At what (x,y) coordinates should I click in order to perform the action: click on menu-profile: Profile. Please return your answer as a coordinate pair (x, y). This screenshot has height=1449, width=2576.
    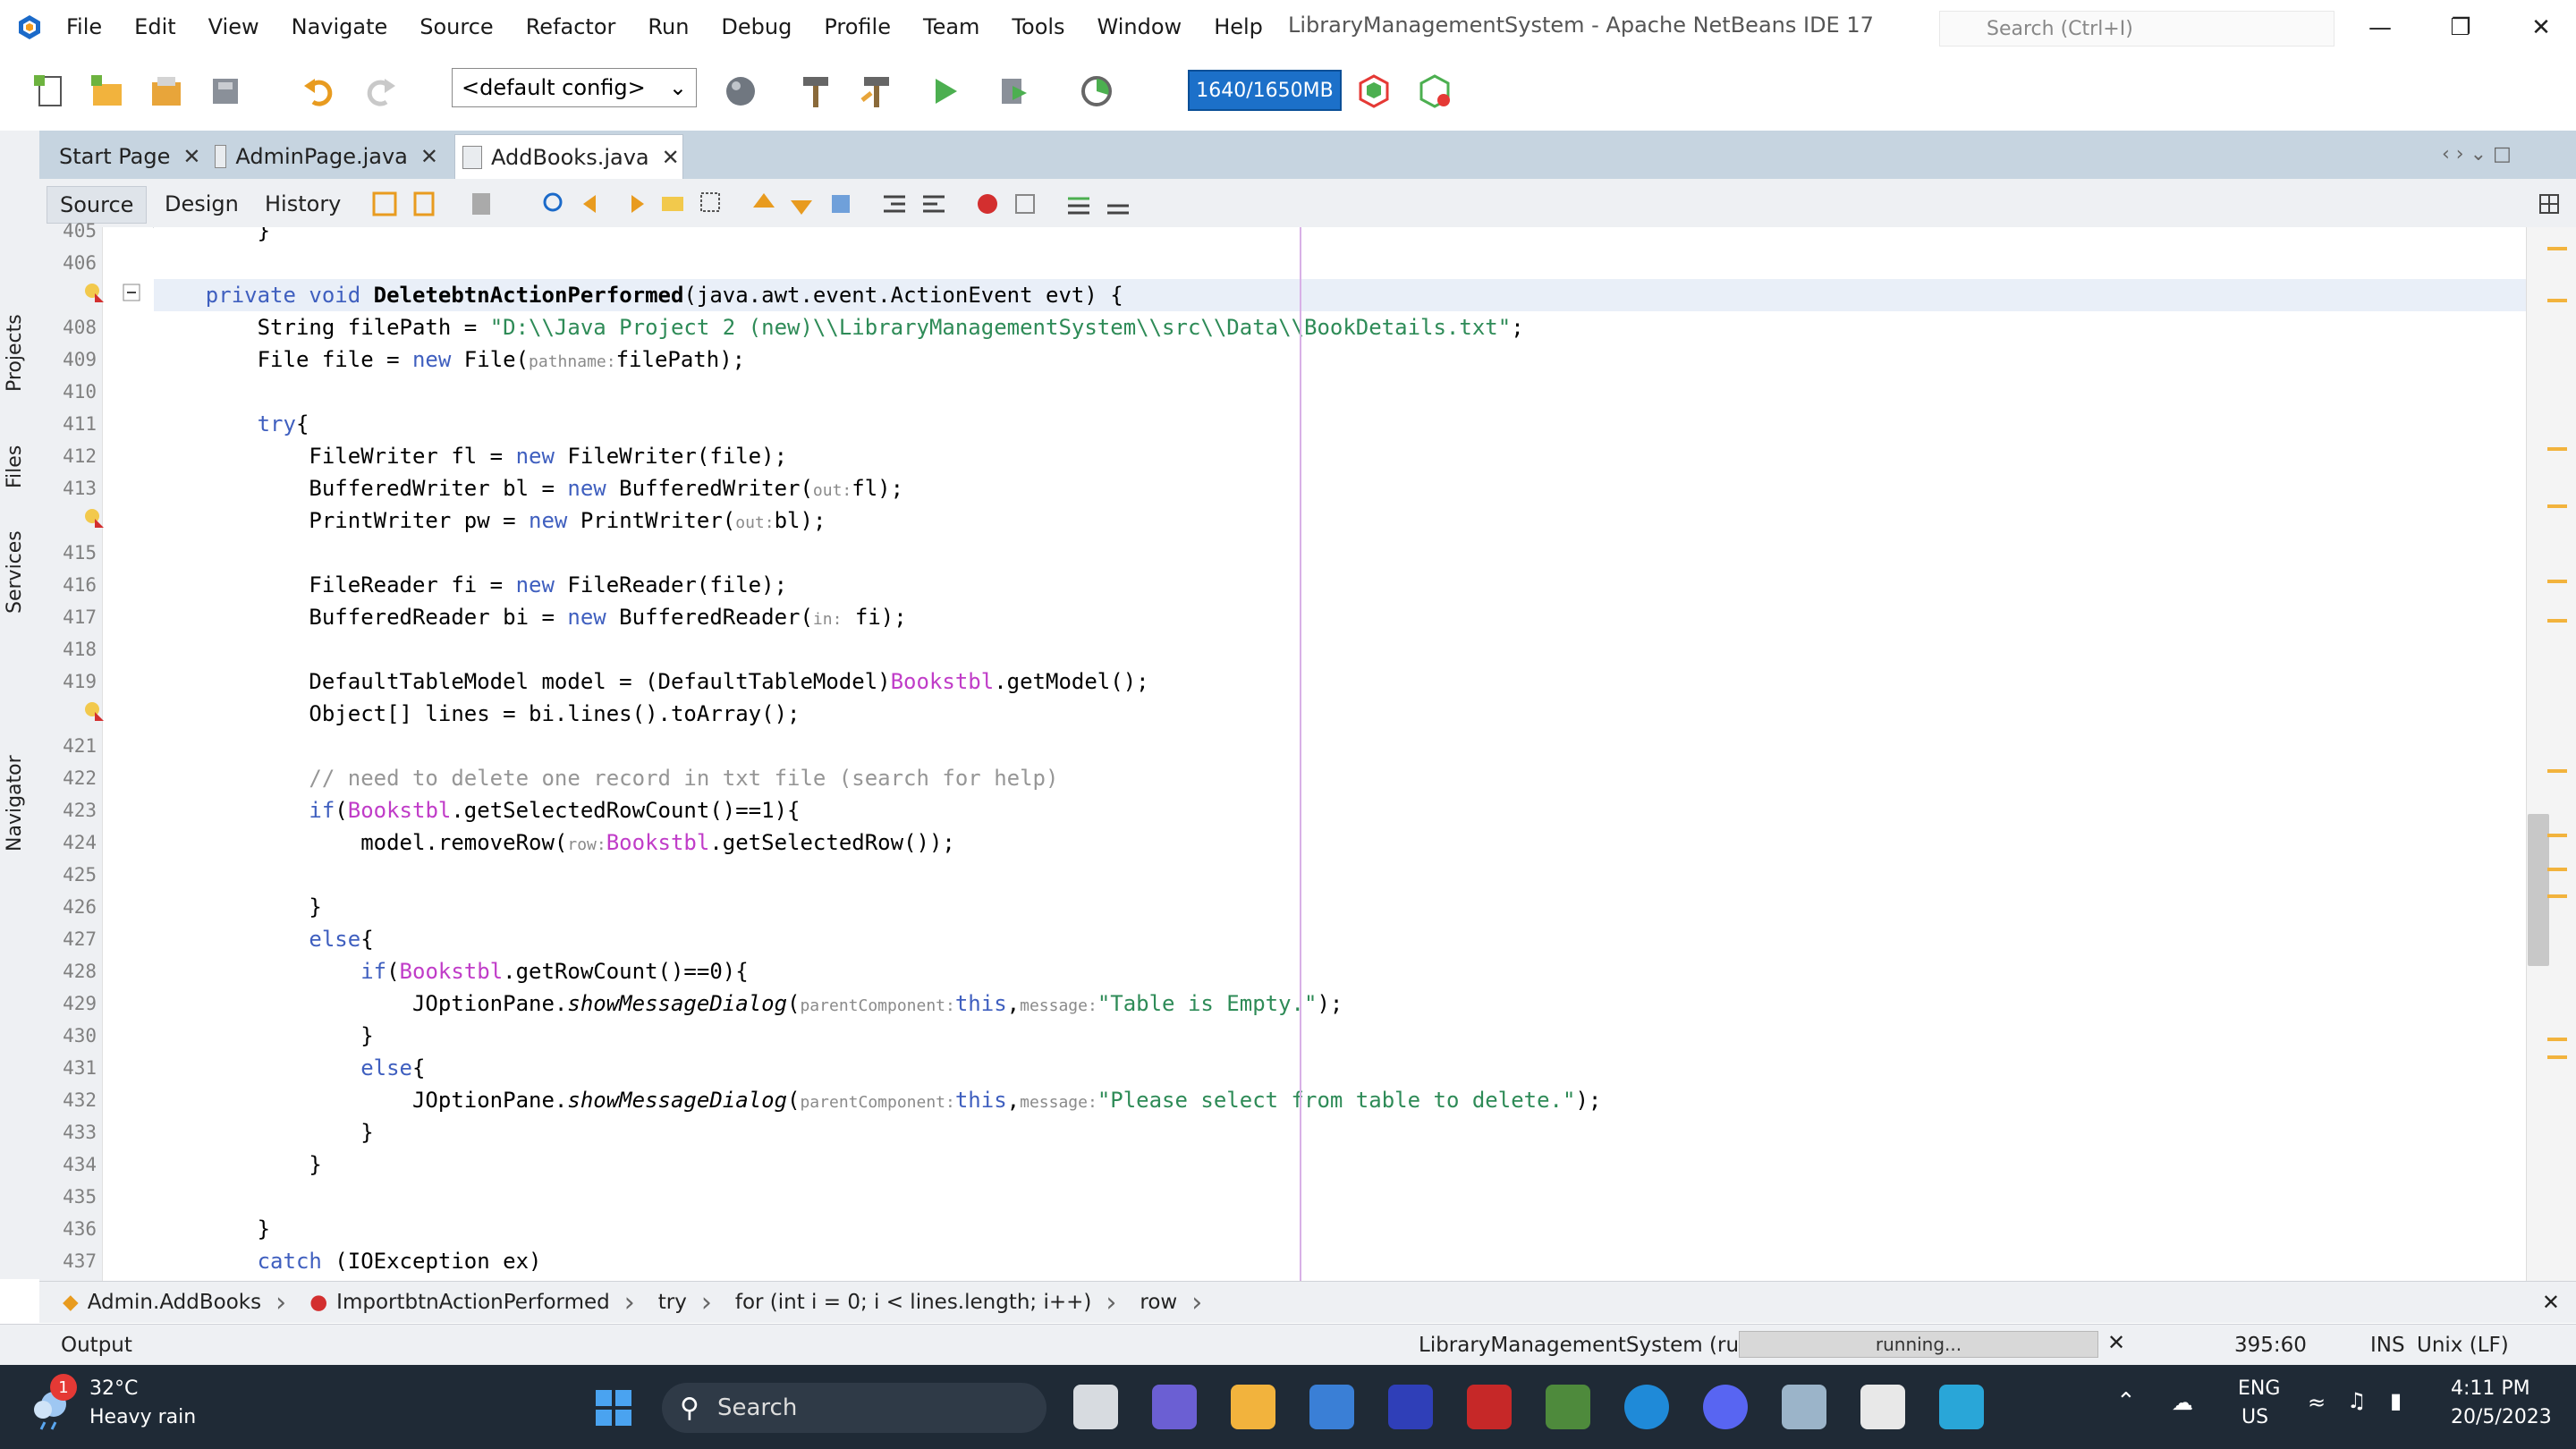
    Looking at the image, I should click on (857, 26).